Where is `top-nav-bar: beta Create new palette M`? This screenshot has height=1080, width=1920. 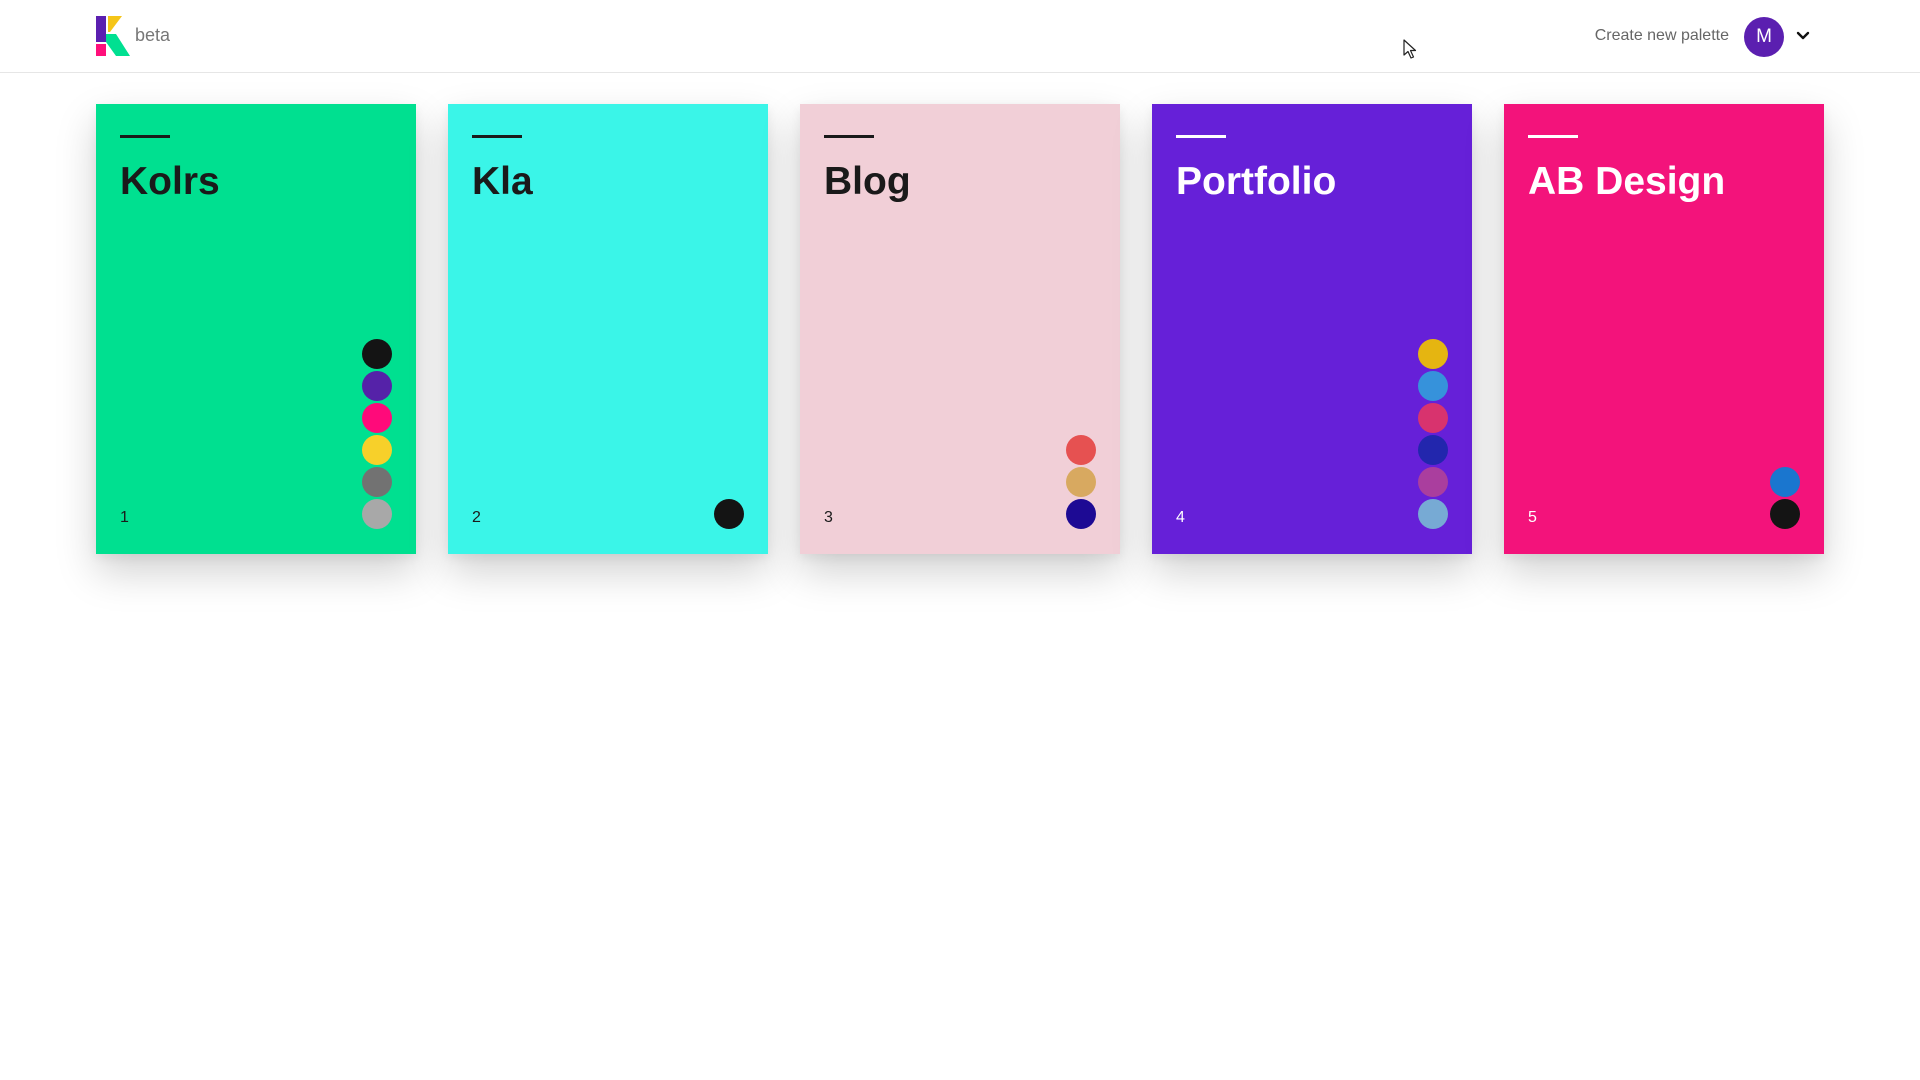 top-nav-bar: beta Create new palette M is located at coordinates (960, 36).